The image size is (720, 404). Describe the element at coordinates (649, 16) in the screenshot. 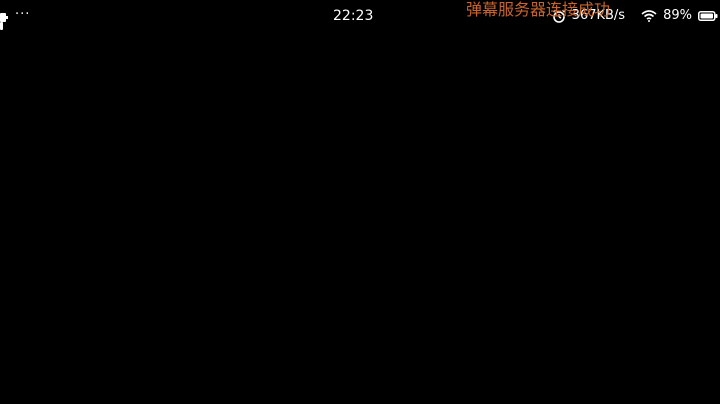

I see `wifi-icon` at that location.